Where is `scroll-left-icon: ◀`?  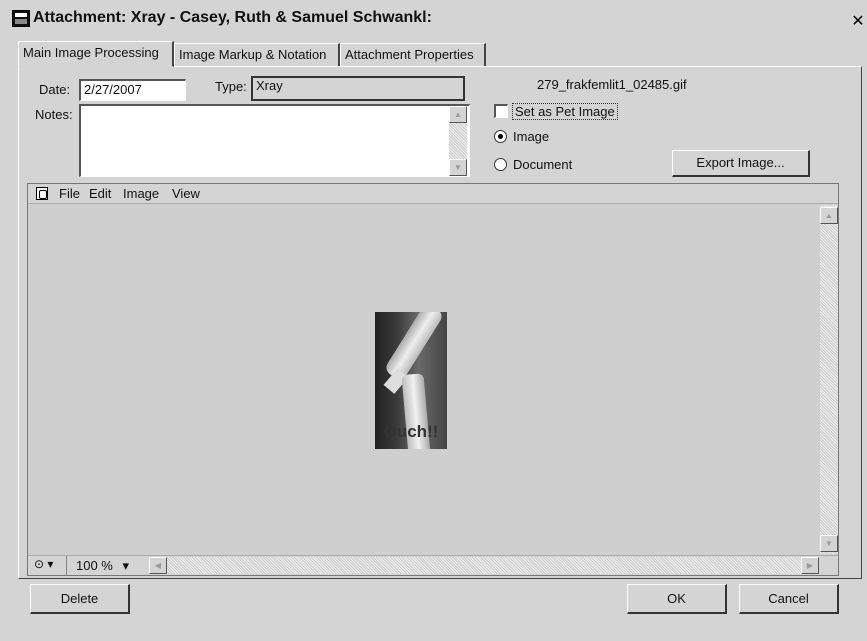
scroll-left-icon: ◀ is located at coordinates (158, 565).